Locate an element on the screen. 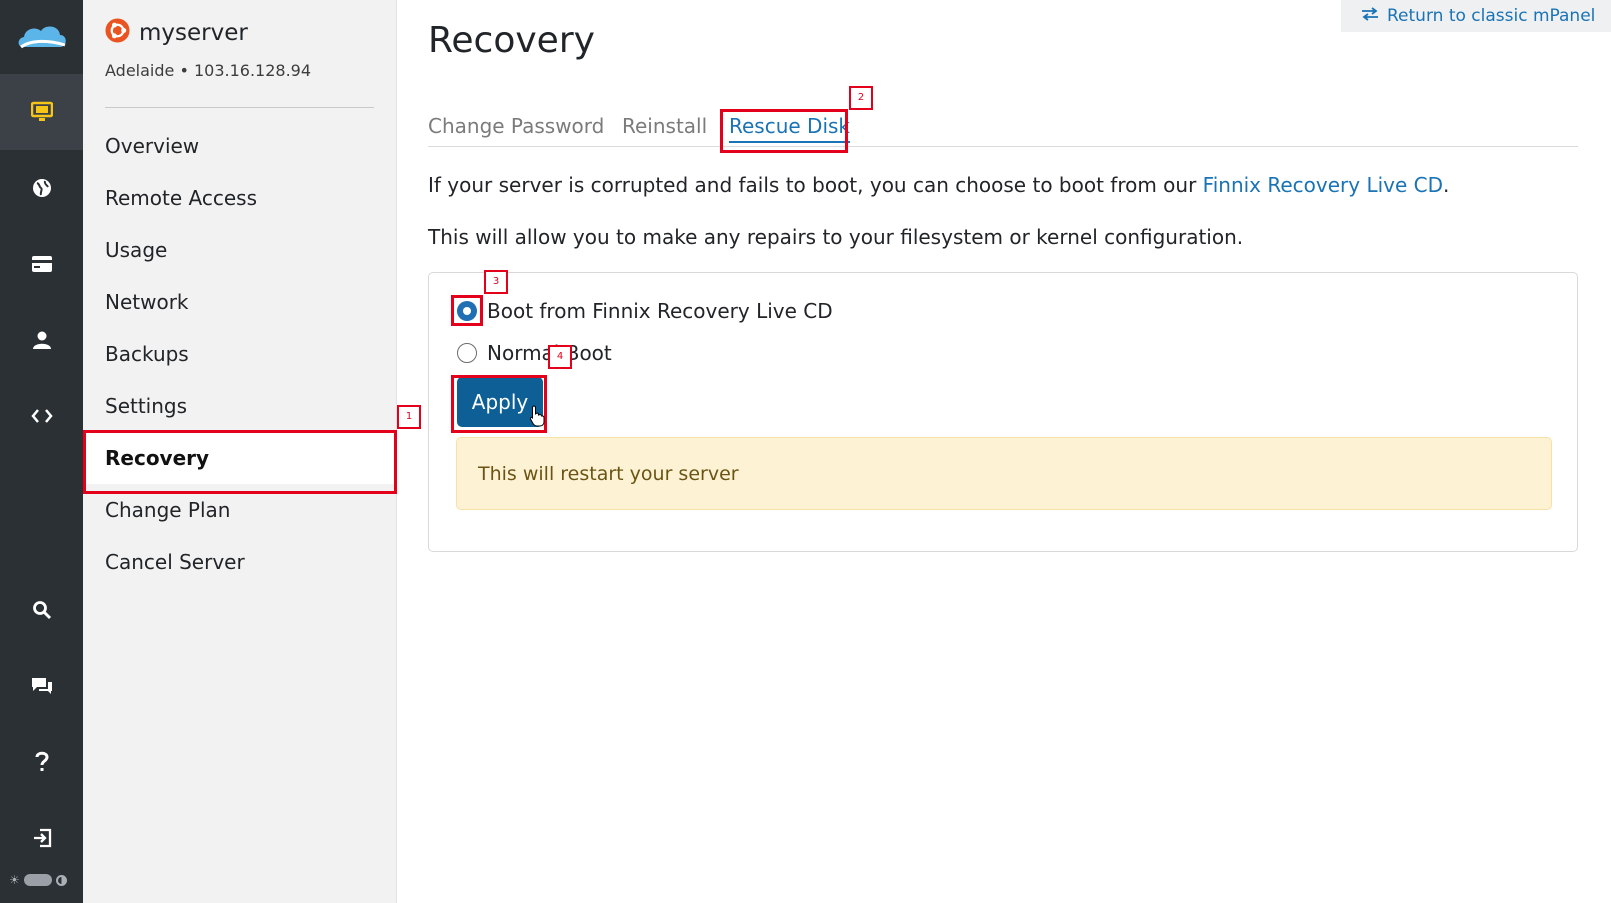 This screenshot has width=1611, height=903. nav-item-cancel-server: Cancel Server is located at coordinates (240, 562).